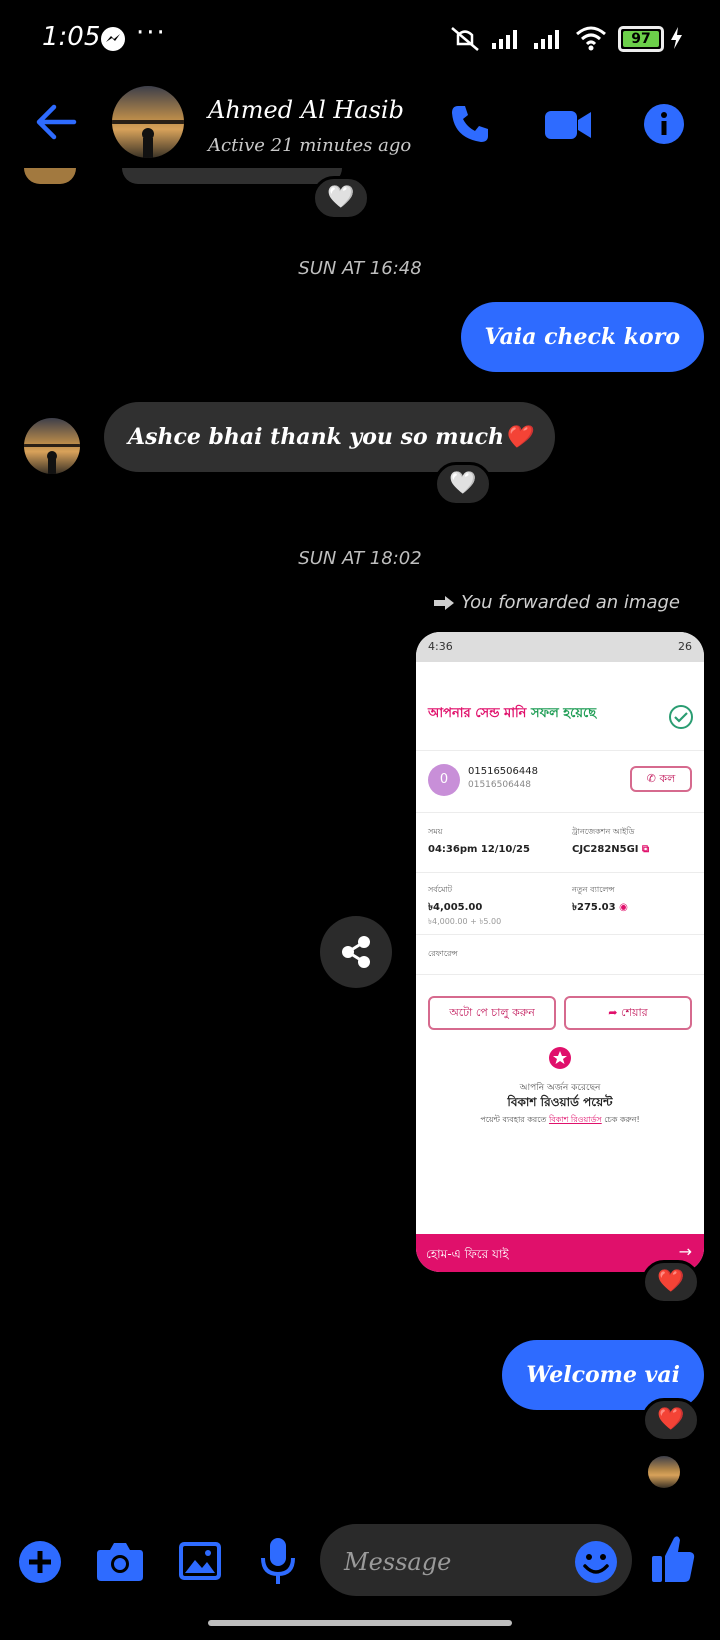 The width and height of the screenshot is (720, 1640). I want to click on time-value: 04:36pm 12/10/25, so click(479, 849).